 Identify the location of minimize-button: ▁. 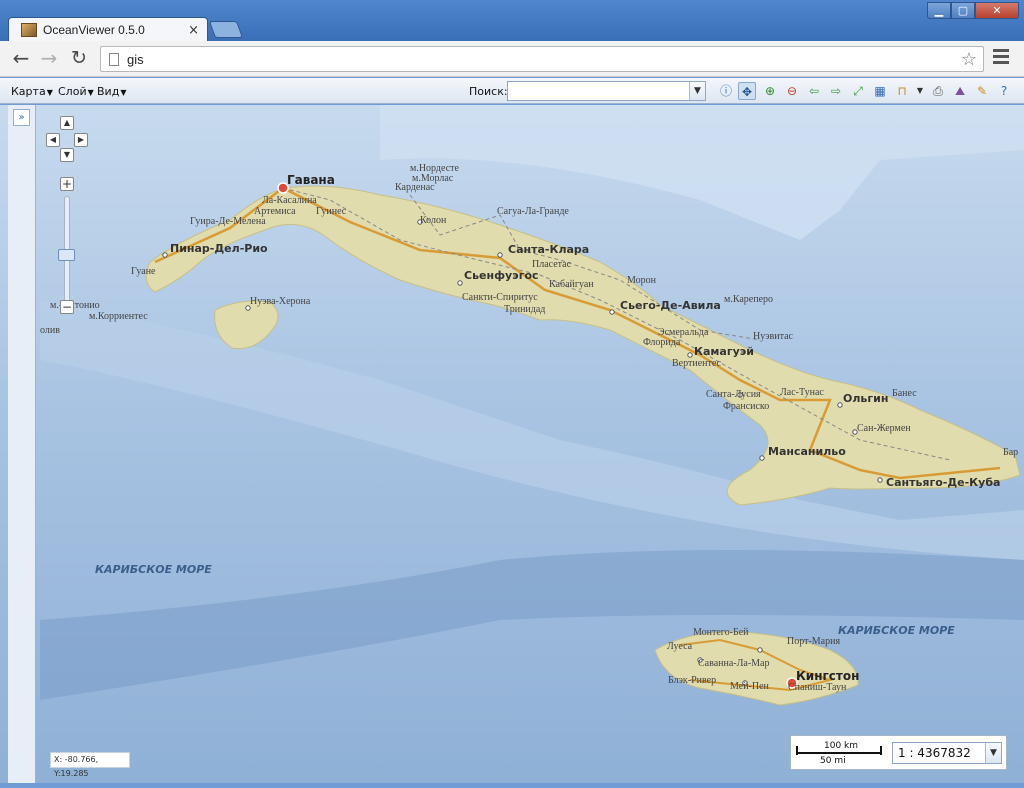
(939, 10).